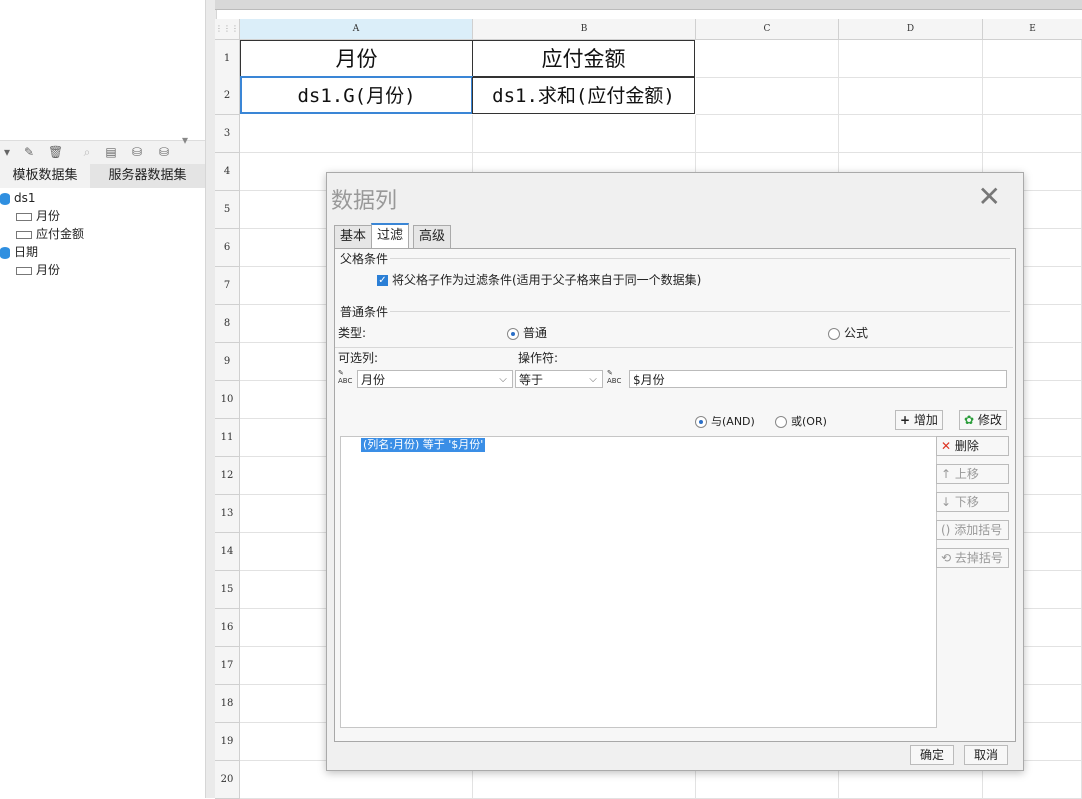 This screenshot has height=799, width=1082. What do you see at coordinates (905, 420) in the screenshot?
I see `plus-icon: +` at bounding box center [905, 420].